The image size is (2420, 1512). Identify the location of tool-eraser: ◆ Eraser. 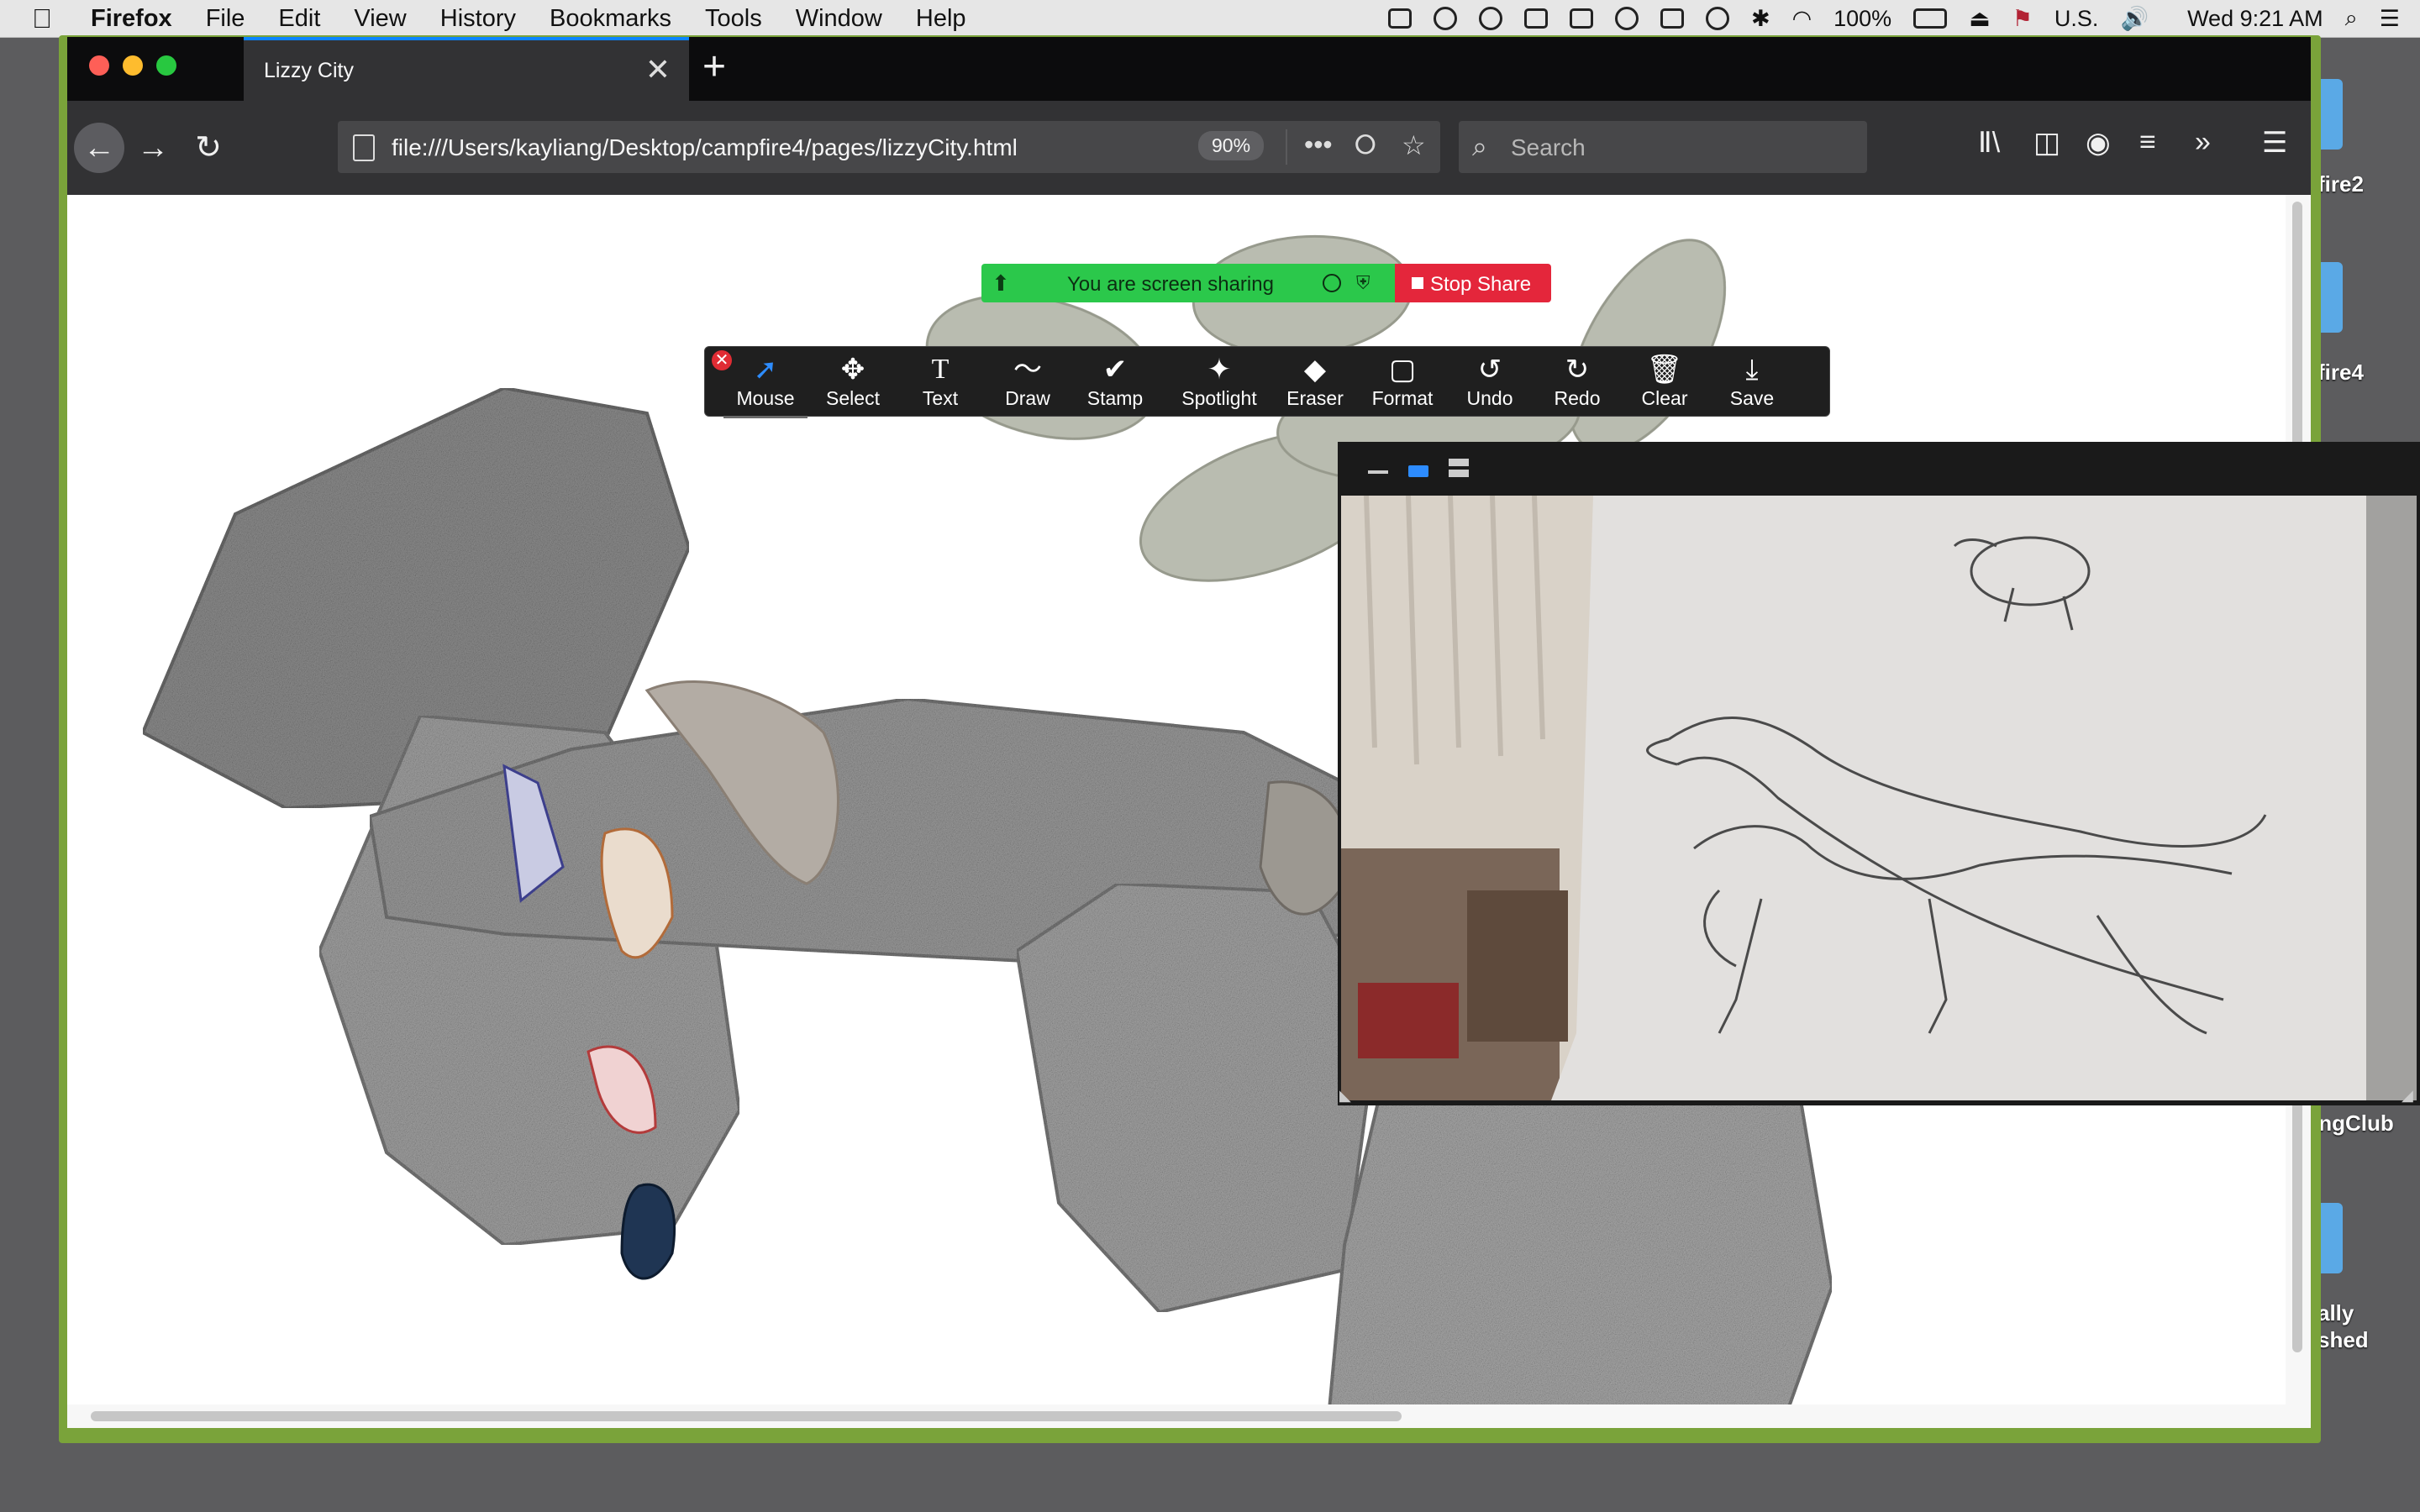
(1315, 384).